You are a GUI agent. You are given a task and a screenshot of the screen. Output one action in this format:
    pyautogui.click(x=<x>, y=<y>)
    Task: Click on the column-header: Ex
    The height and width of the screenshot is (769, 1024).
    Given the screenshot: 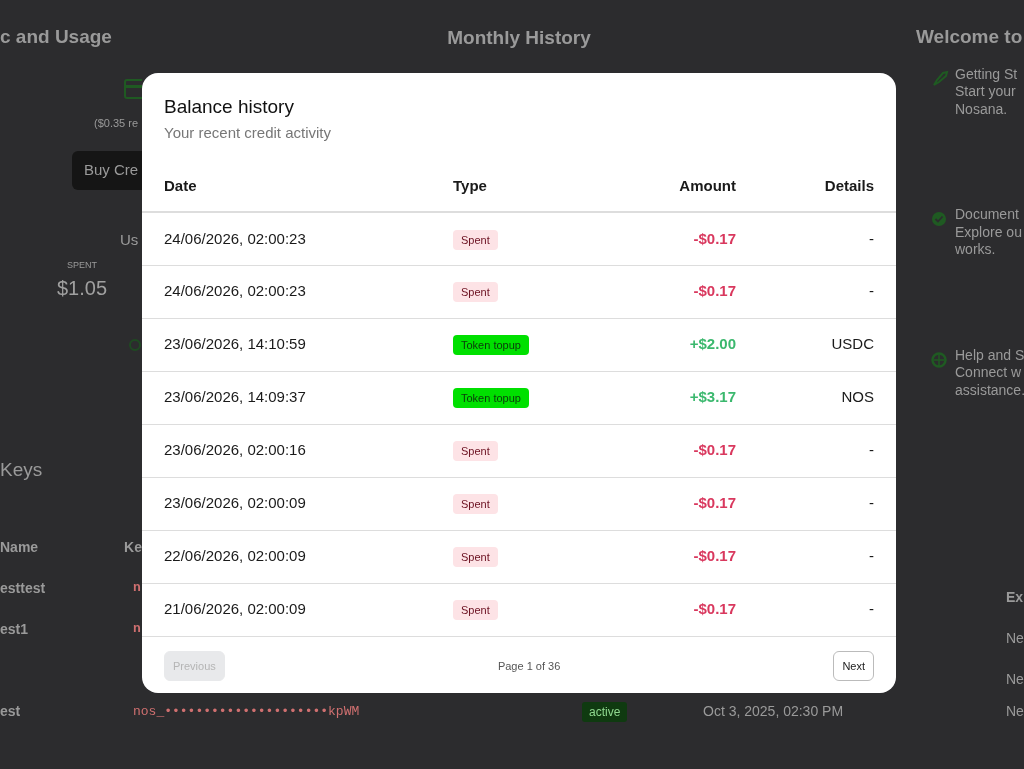 What is the action you would take?
    pyautogui.click(x=1015, y=597)
    